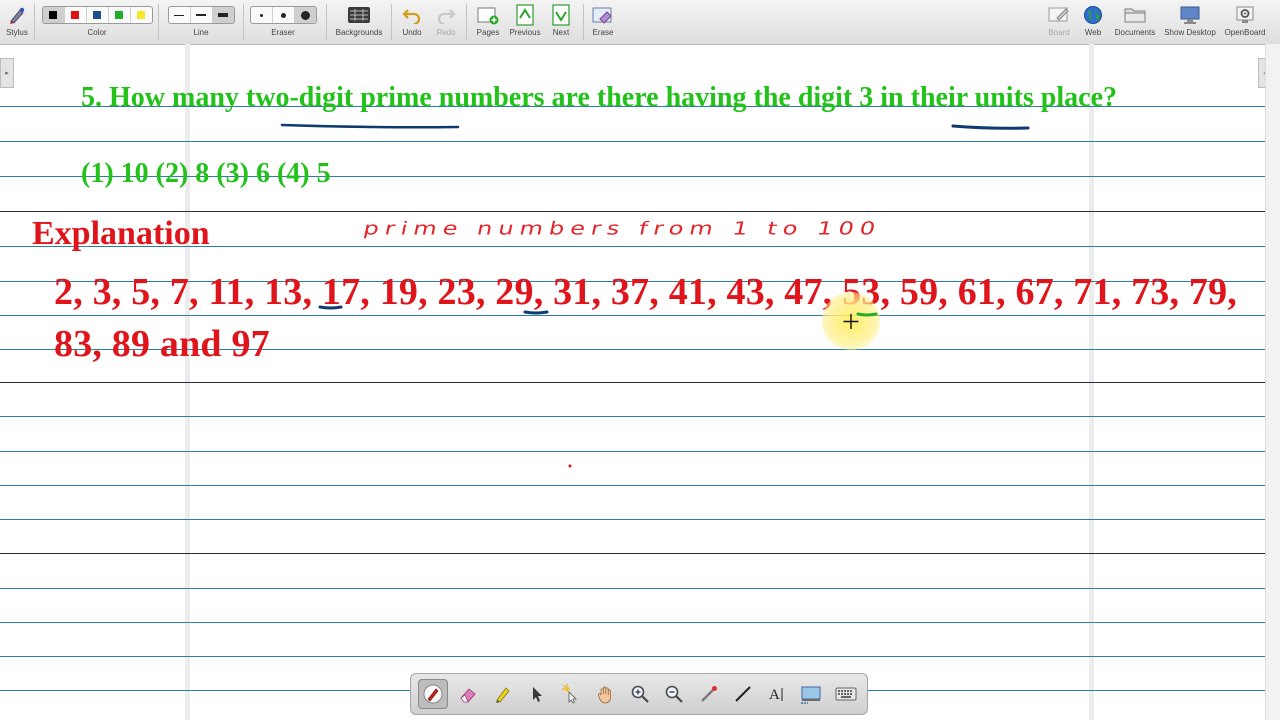 Image resolution: width=1280 pixels, height=720 pixels. Describe the element at coordinates (7, 73) in the screenshot. I see `left-panel-toggle: ▸` at that location.